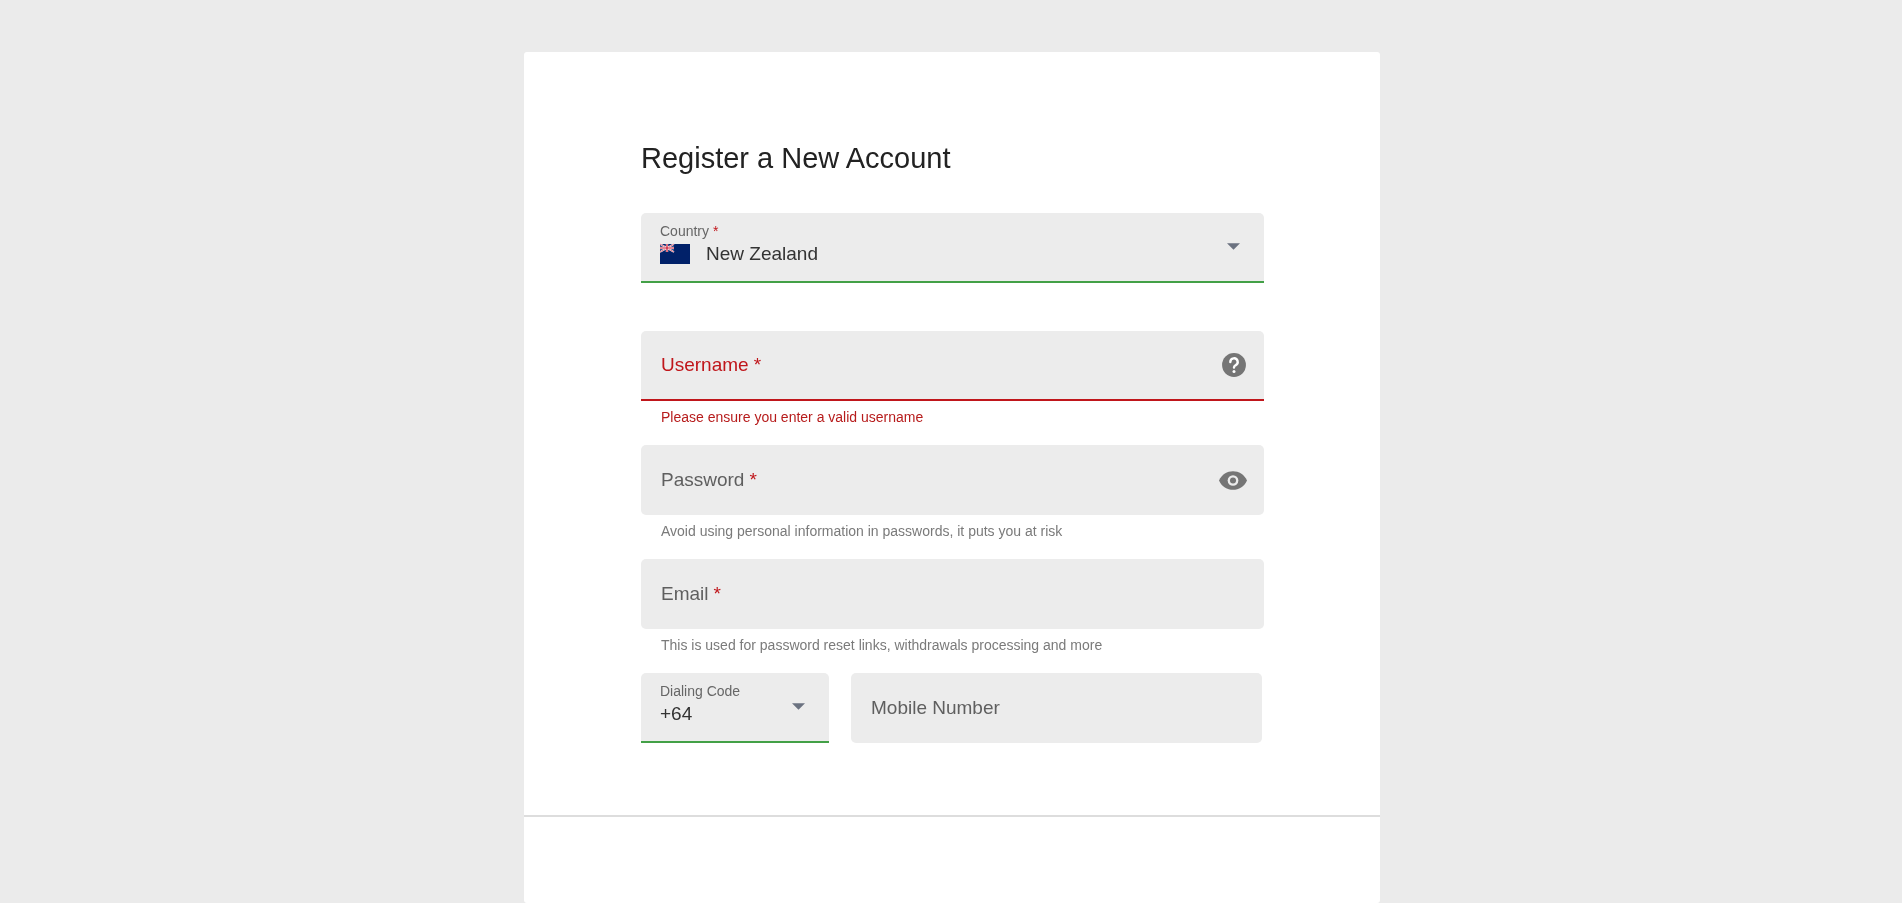 Image resolution: width=1902 pixels, height=903 pixels. What do you see at coordinates (952, 594) in the screenshot?
I see `text-field: Email *` at bounding box center [952, 594].